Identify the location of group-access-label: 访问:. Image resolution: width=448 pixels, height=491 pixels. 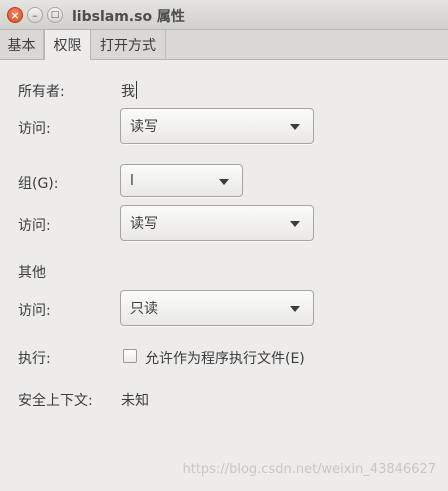
(34, 226).